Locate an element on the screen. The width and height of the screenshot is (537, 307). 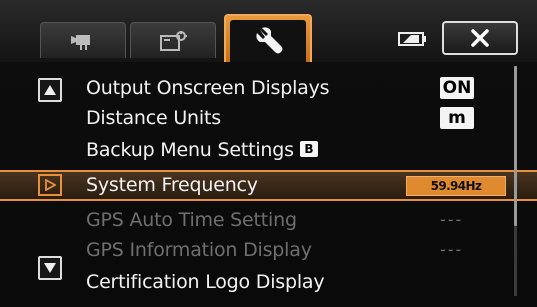
menu-item-label: Certification Logo Display is located at coordinates (205, 282).